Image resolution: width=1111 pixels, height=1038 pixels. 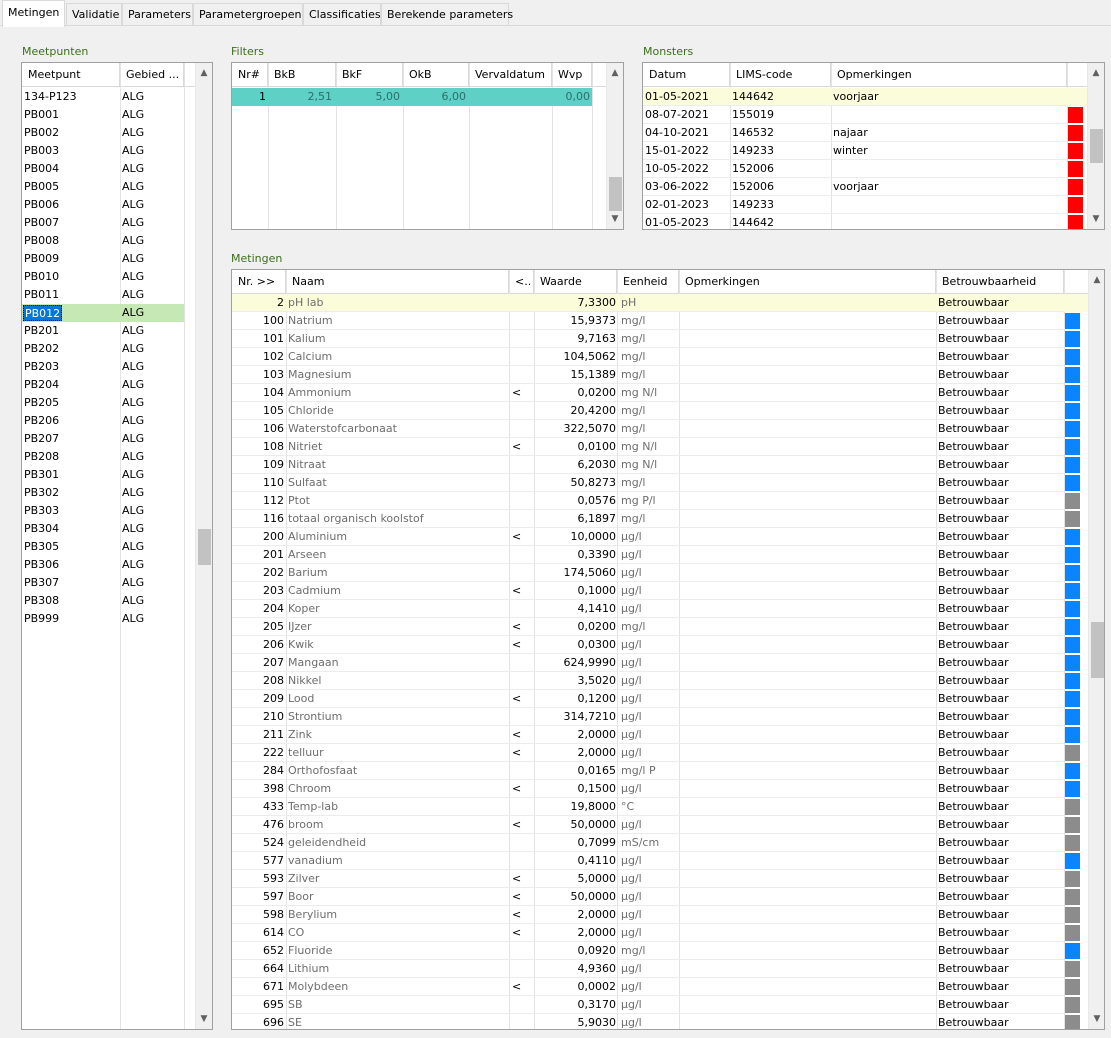 What do you see at coordinates (660, 609) in the screenshot?
I see `table-row: 204 Koper 4,1410 µg/l Betrouwbaar` at bounding box center [660, 609].